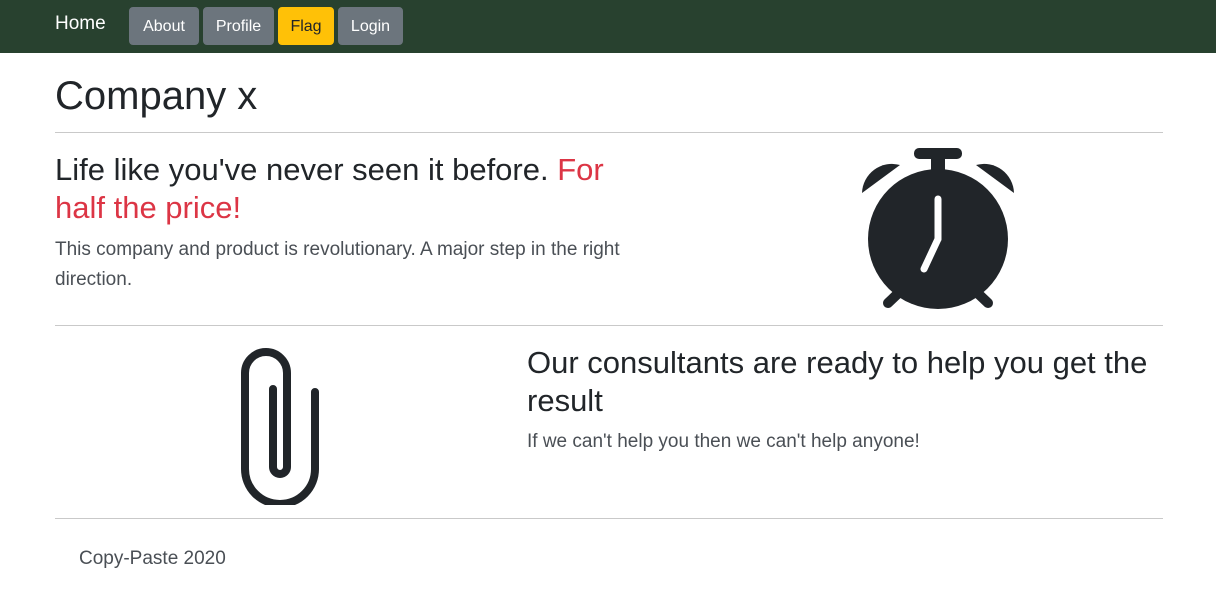 This screenshot has height=599, width=1216. I want to click on footer-text: Copy-Paste 2020, so click(152, 558).